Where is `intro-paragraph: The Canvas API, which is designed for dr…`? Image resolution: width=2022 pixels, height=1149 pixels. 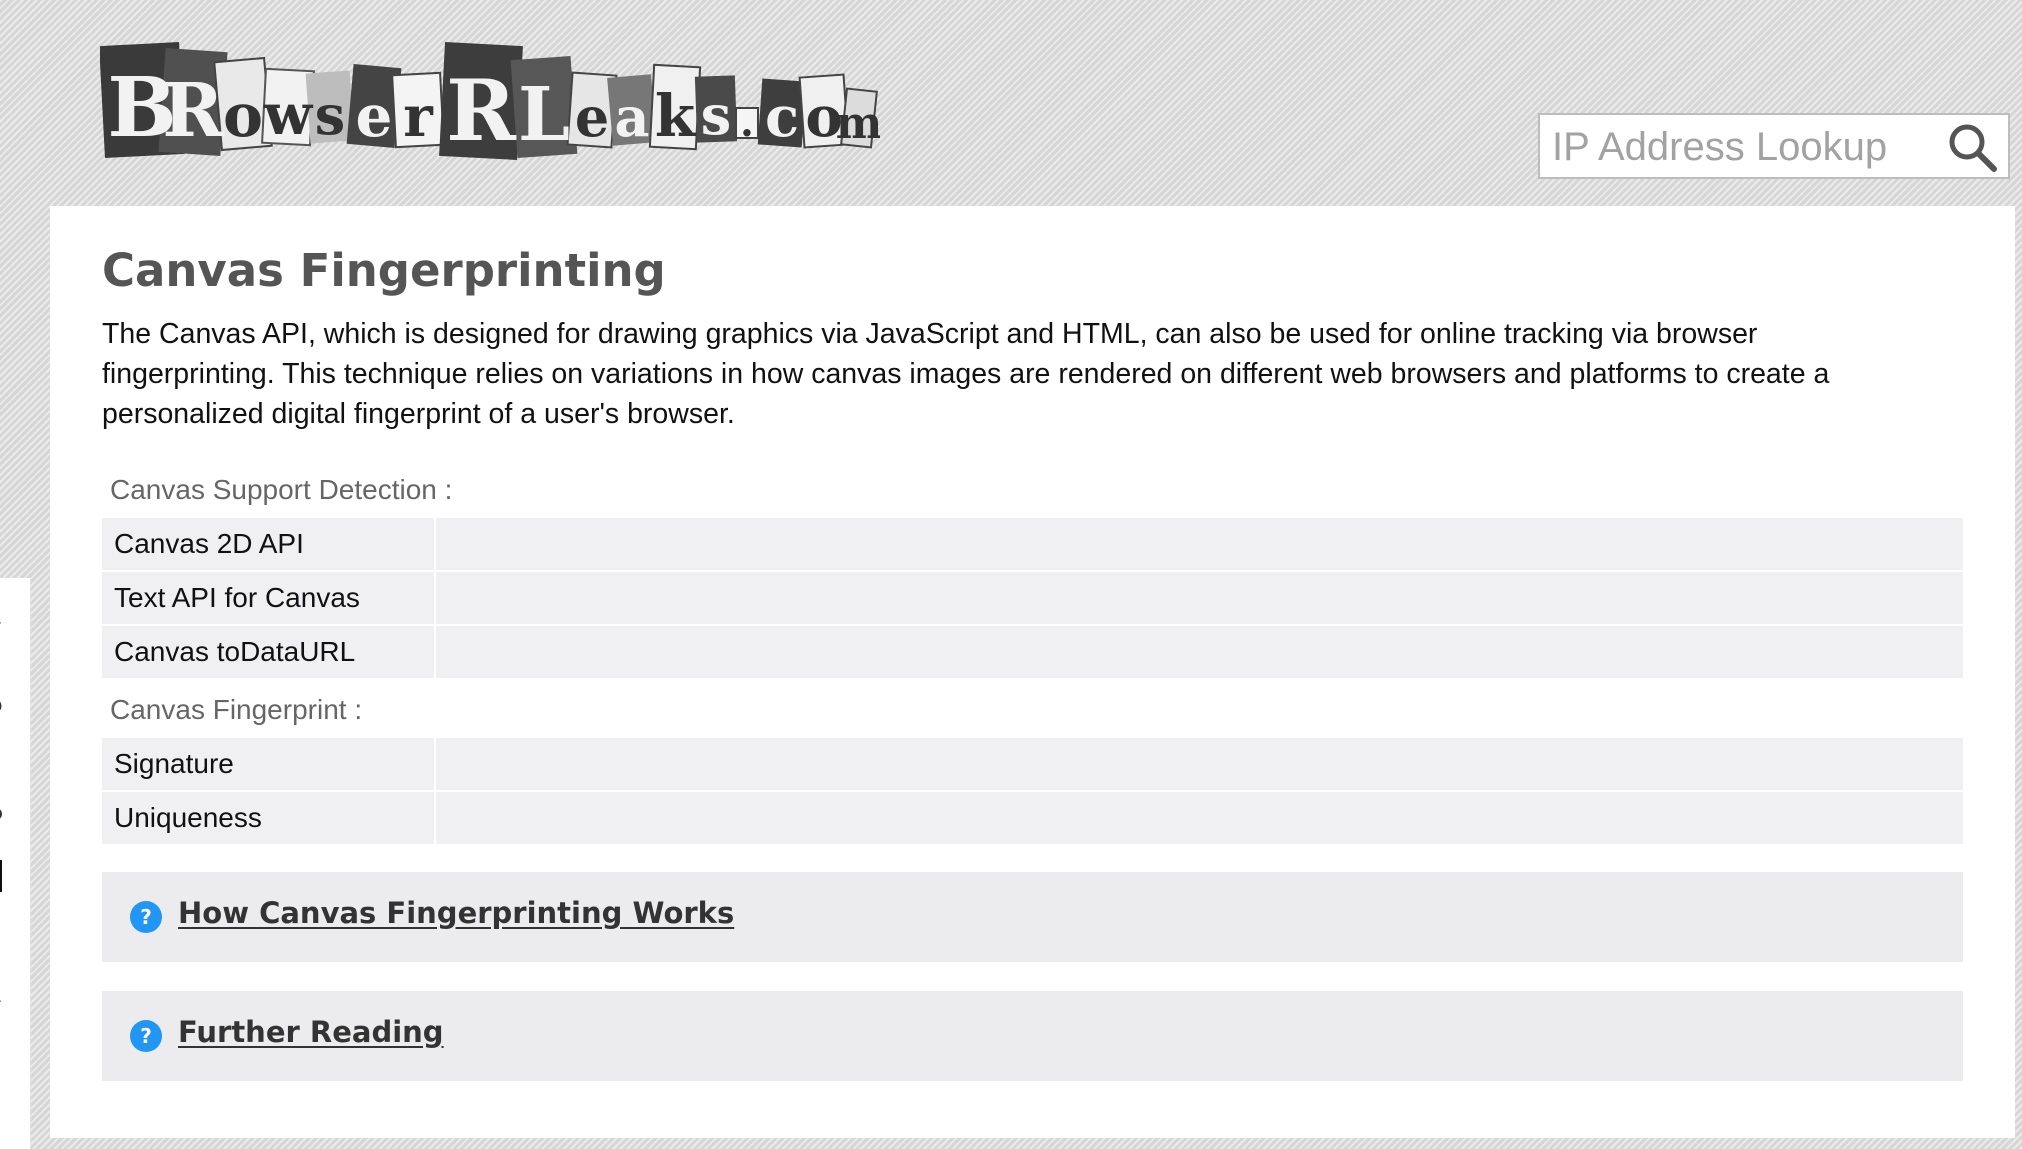 intro-paragraph: The Canvas API, which is designed for dr… is located at coordinates (966, 374).